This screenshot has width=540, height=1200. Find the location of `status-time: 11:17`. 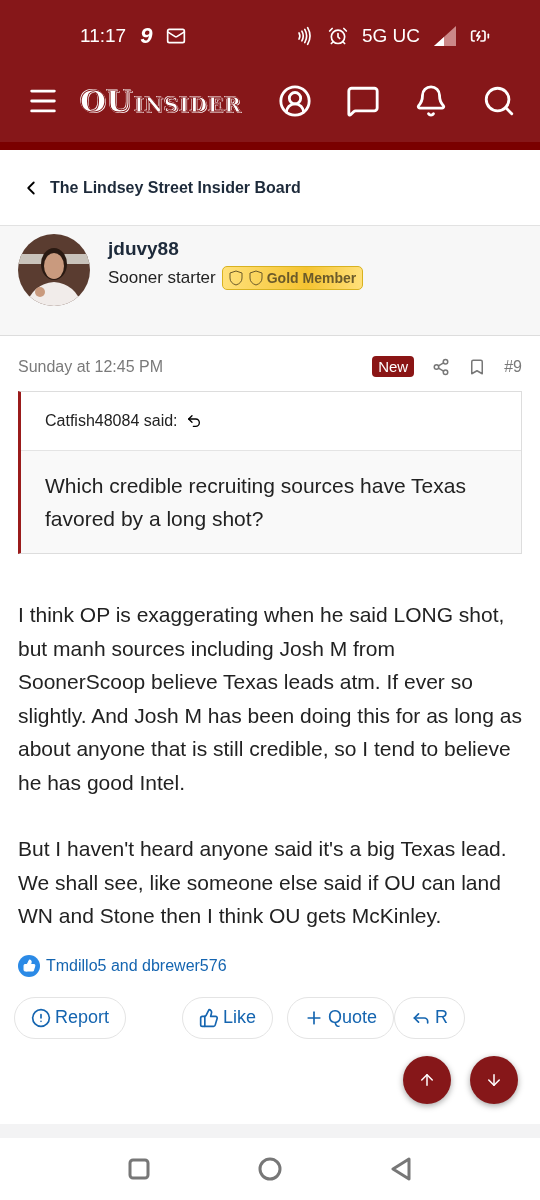

status-time: 11:17 is located at coordinates (103, 36).